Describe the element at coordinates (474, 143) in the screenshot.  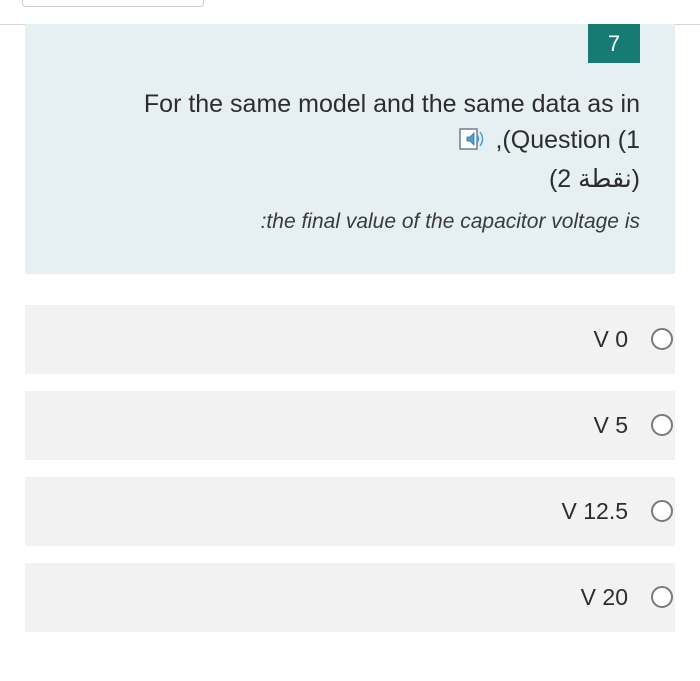
I see `speaker-icon` at that location.